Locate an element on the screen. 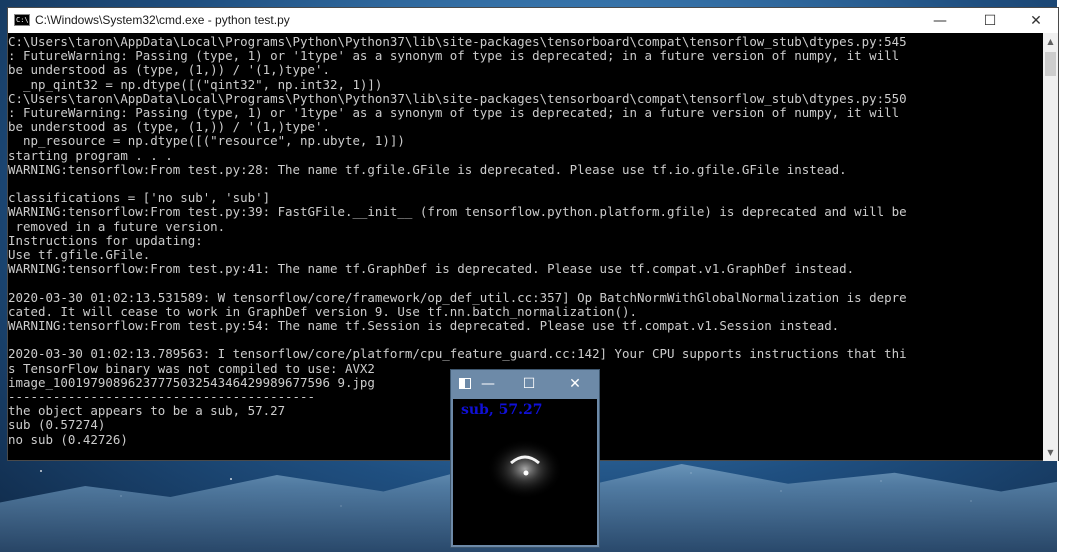 The width and height of the screenshot is (1065, 552). cmd-app-icon: C:\ is located at coordinates (22, 20).